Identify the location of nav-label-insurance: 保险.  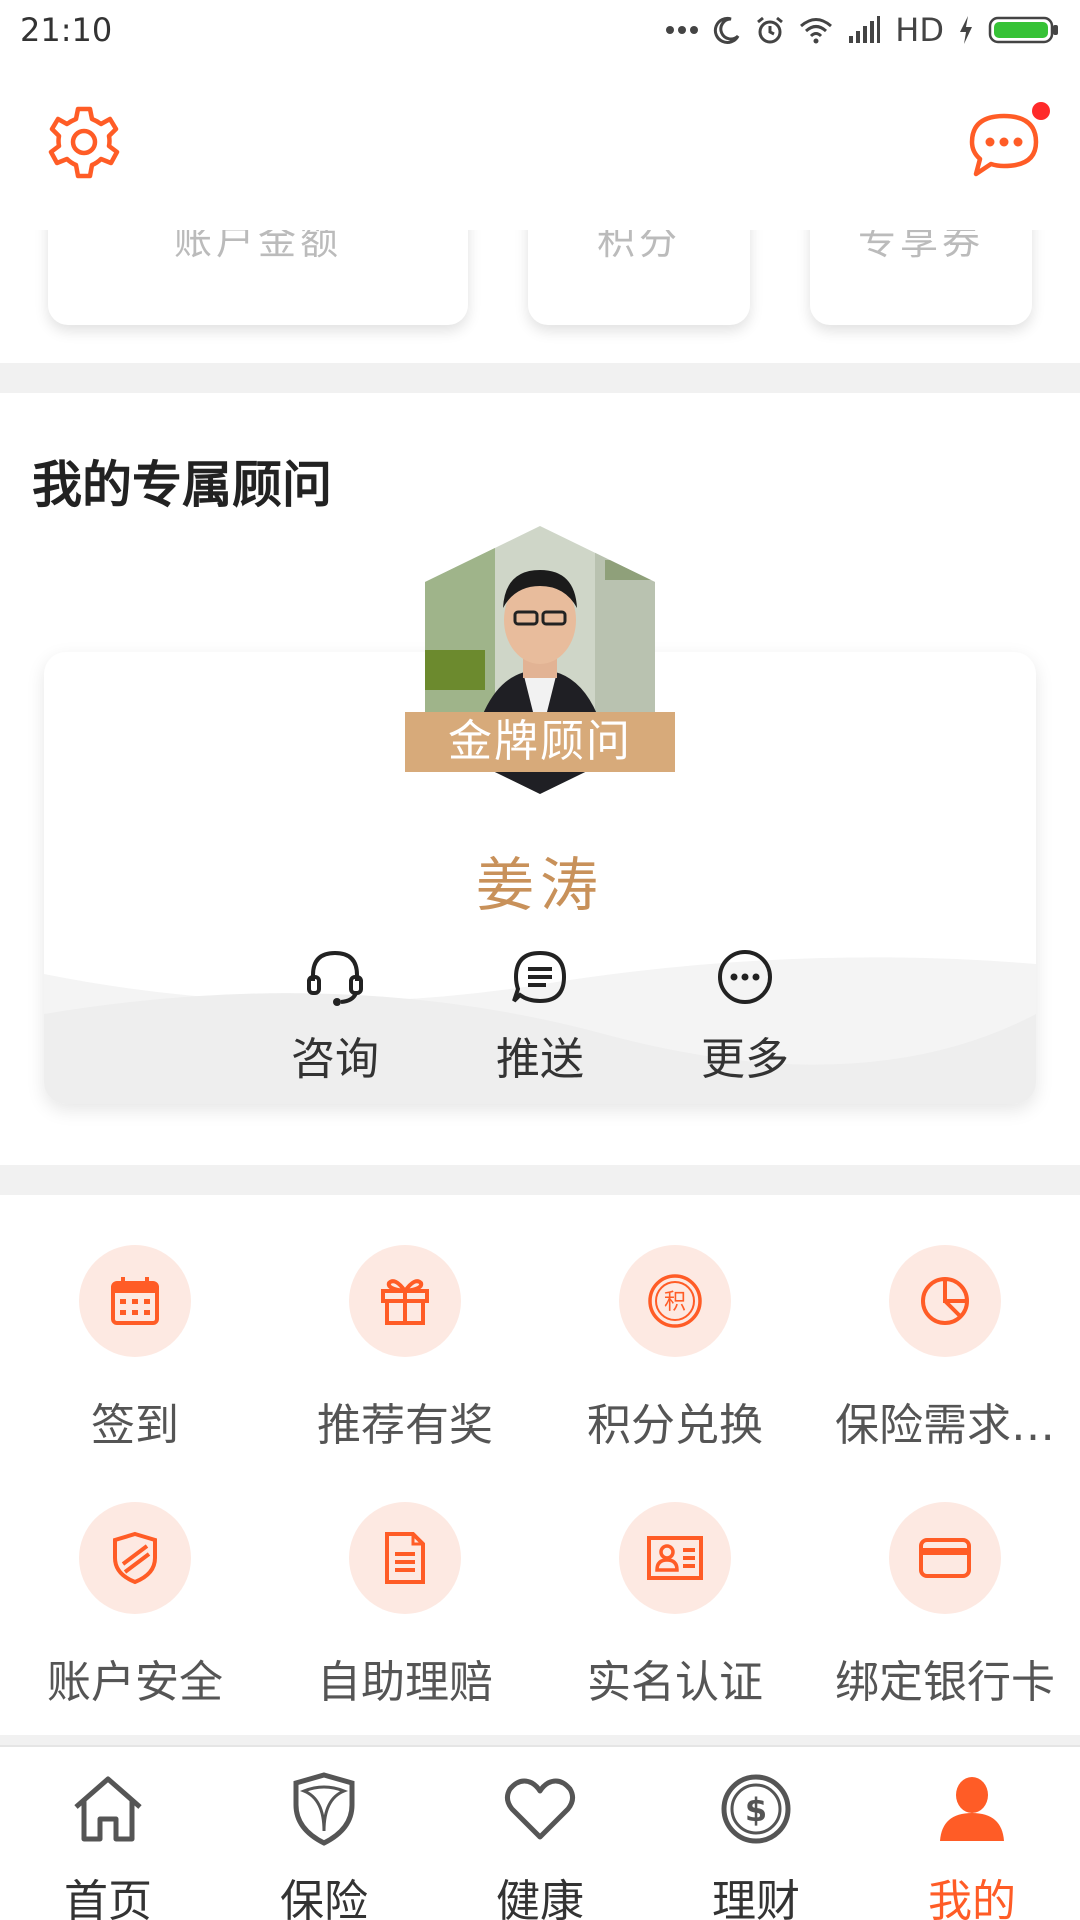
(324, 1898).